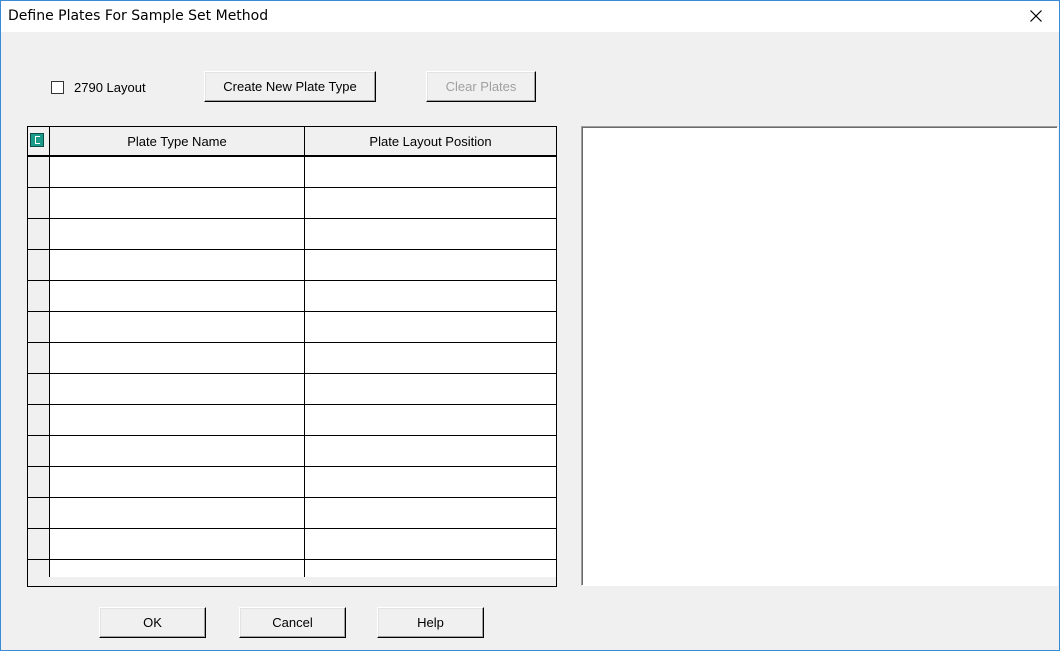 The height and width of the screenshot is (651, 1060). I want to click on close-button, so click(1036, 16).